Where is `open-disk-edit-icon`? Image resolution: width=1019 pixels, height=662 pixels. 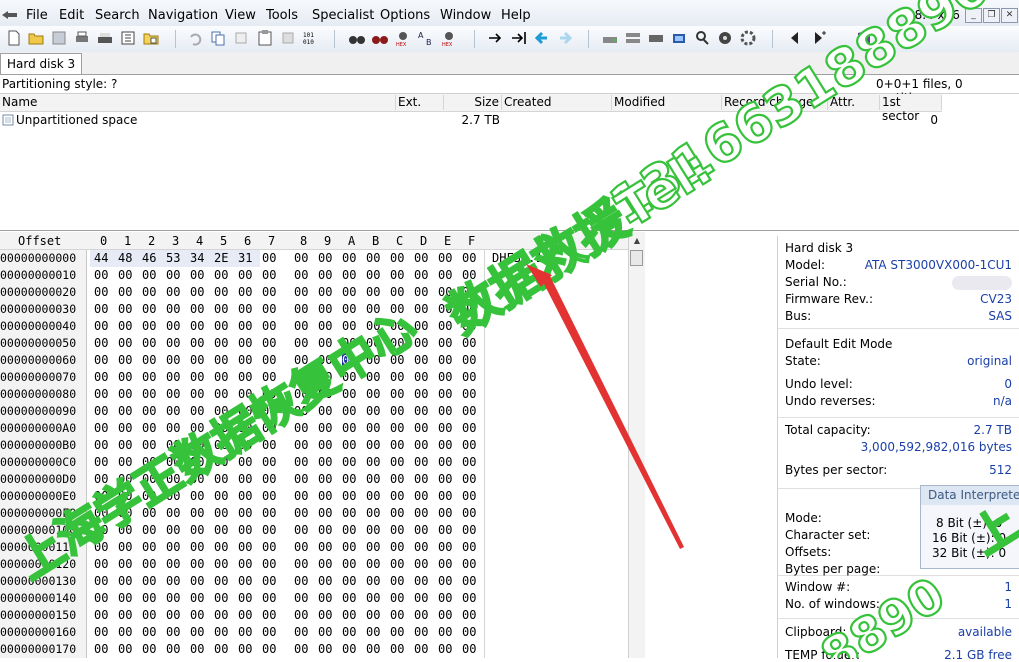 open-disk-edit-icon is located at coordinates (610, 38).